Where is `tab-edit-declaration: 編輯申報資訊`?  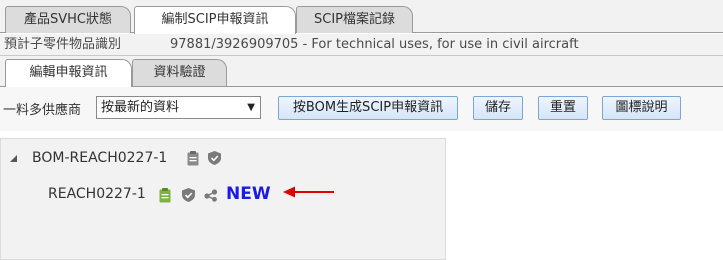 tab-edit-declaration: 編輯申報資訊 is located at coordinates (68, 73).